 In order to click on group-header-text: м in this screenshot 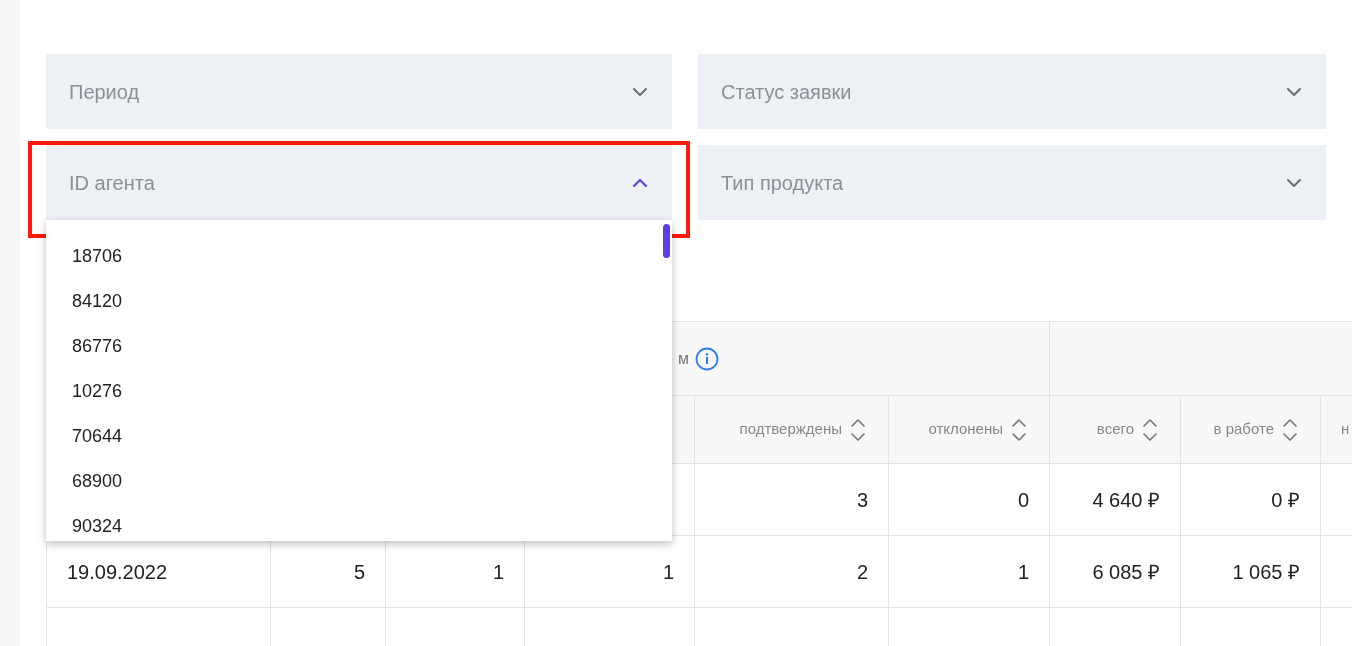, I will do `click(683, 358)`.